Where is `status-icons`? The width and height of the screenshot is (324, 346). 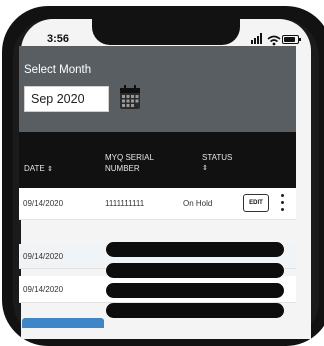
status-icons is located at coordinates (276, 39).